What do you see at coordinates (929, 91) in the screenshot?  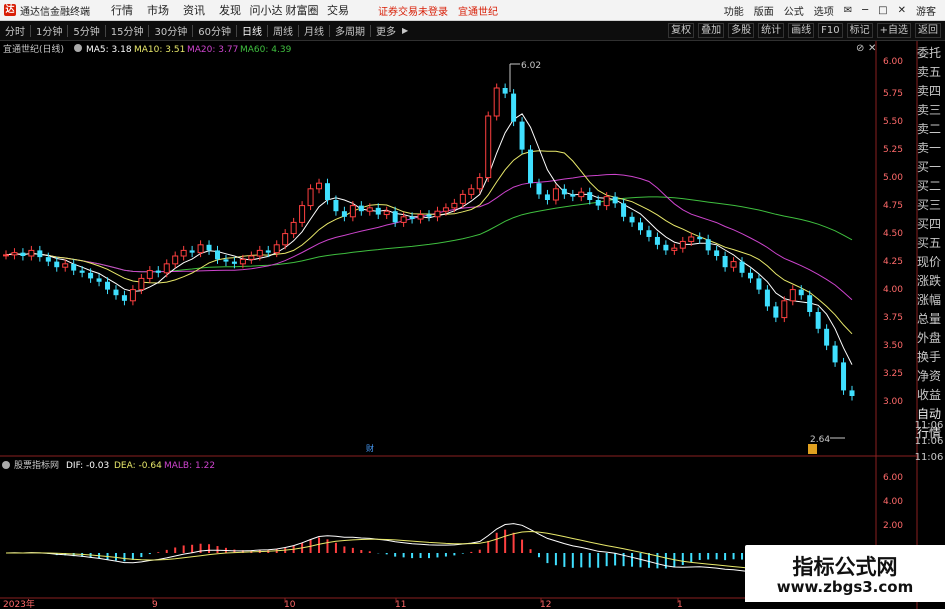 I see `quote-label: 卖四` at bounding box center [929, 91].